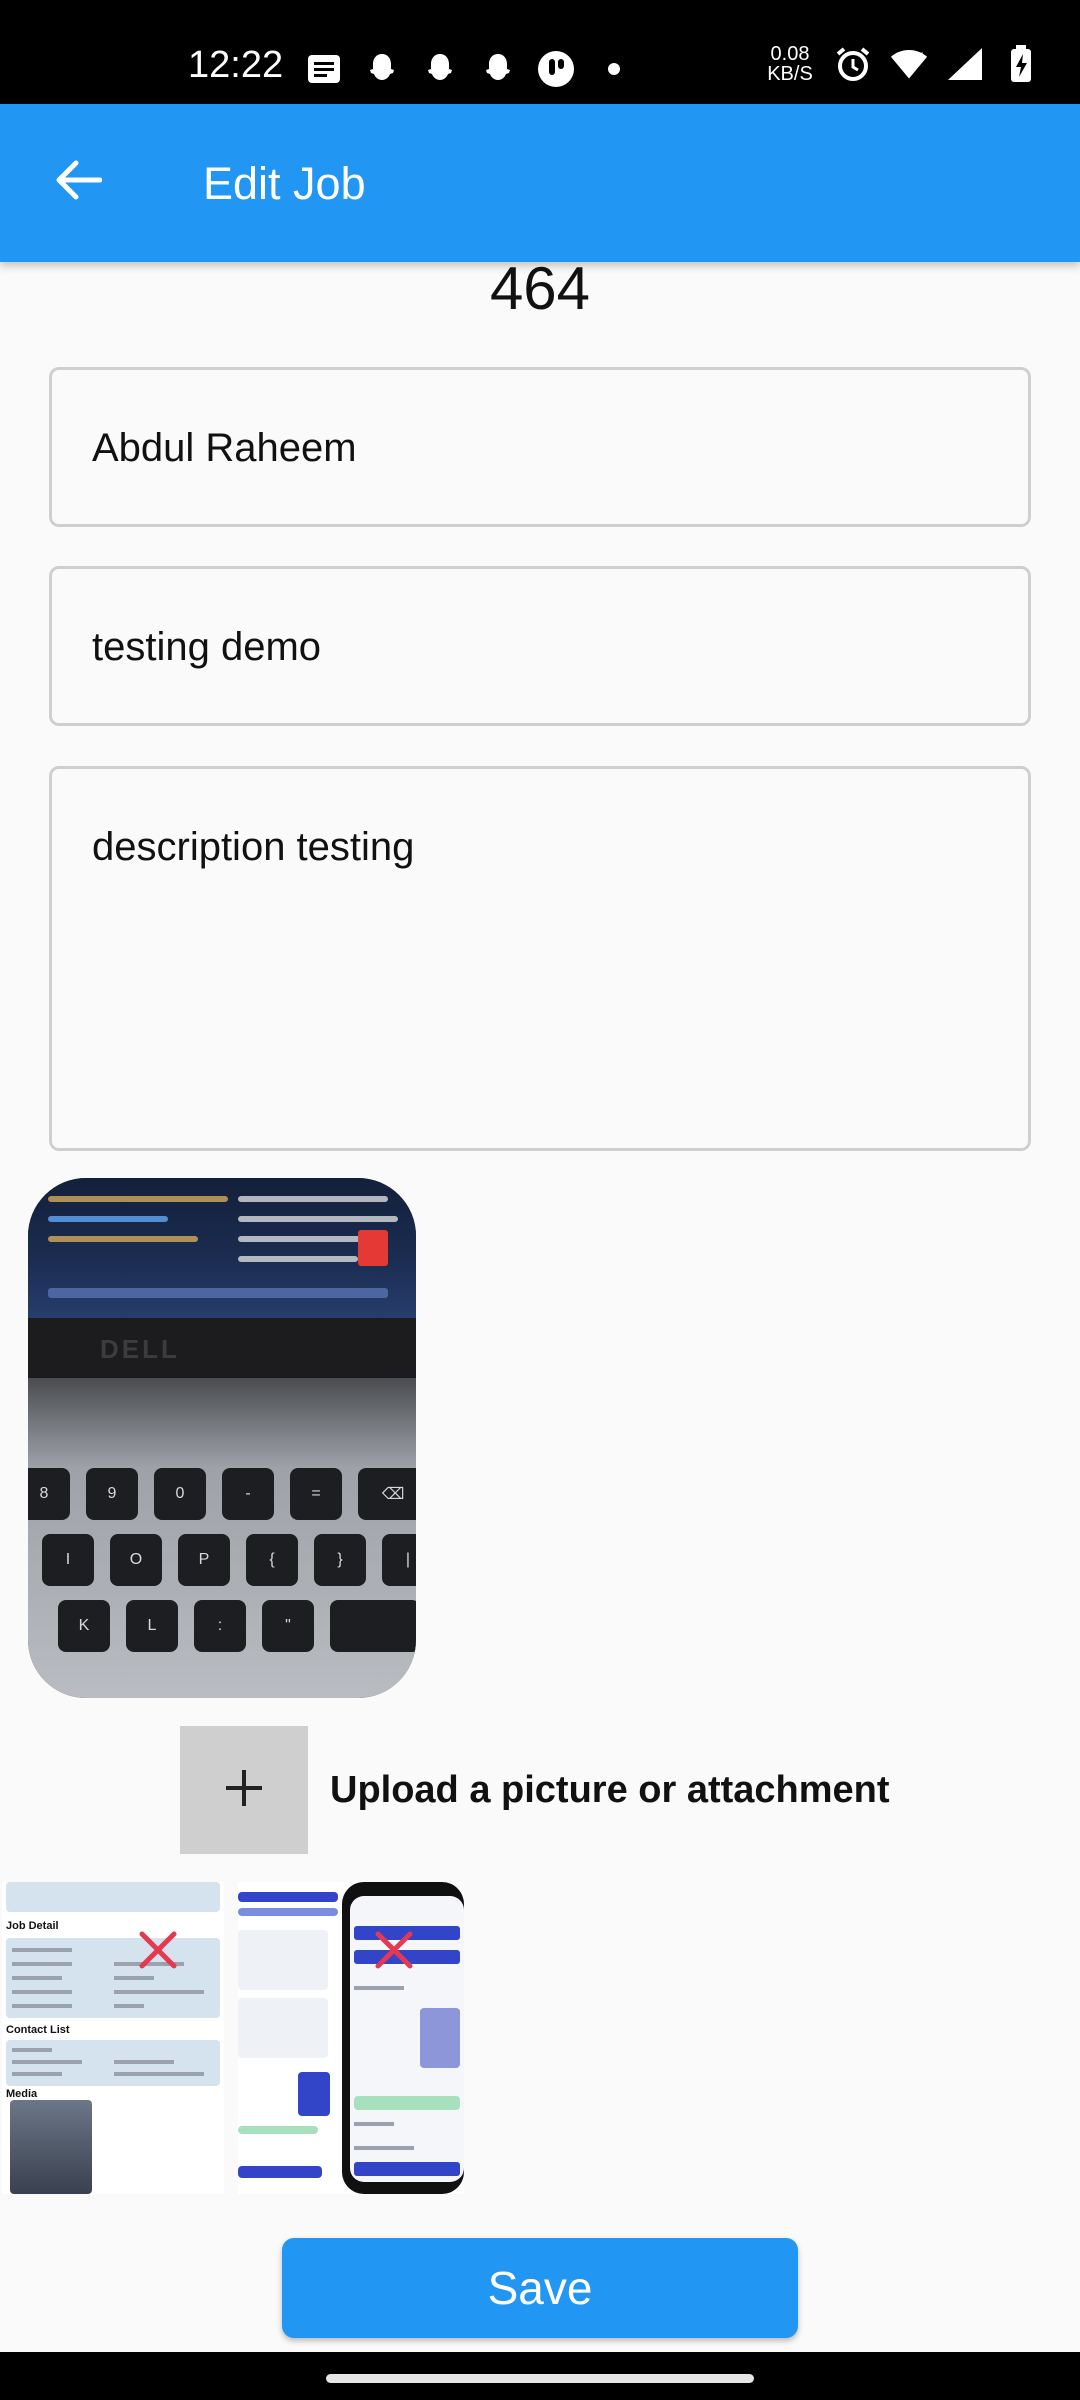  I want to click on customer-name-field: Abdul Raheem, so click(540, 447).